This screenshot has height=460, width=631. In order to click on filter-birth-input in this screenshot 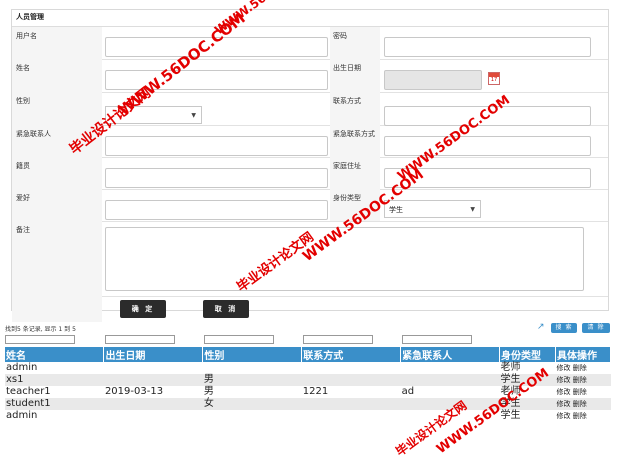, I will do `click(140, 339)`.